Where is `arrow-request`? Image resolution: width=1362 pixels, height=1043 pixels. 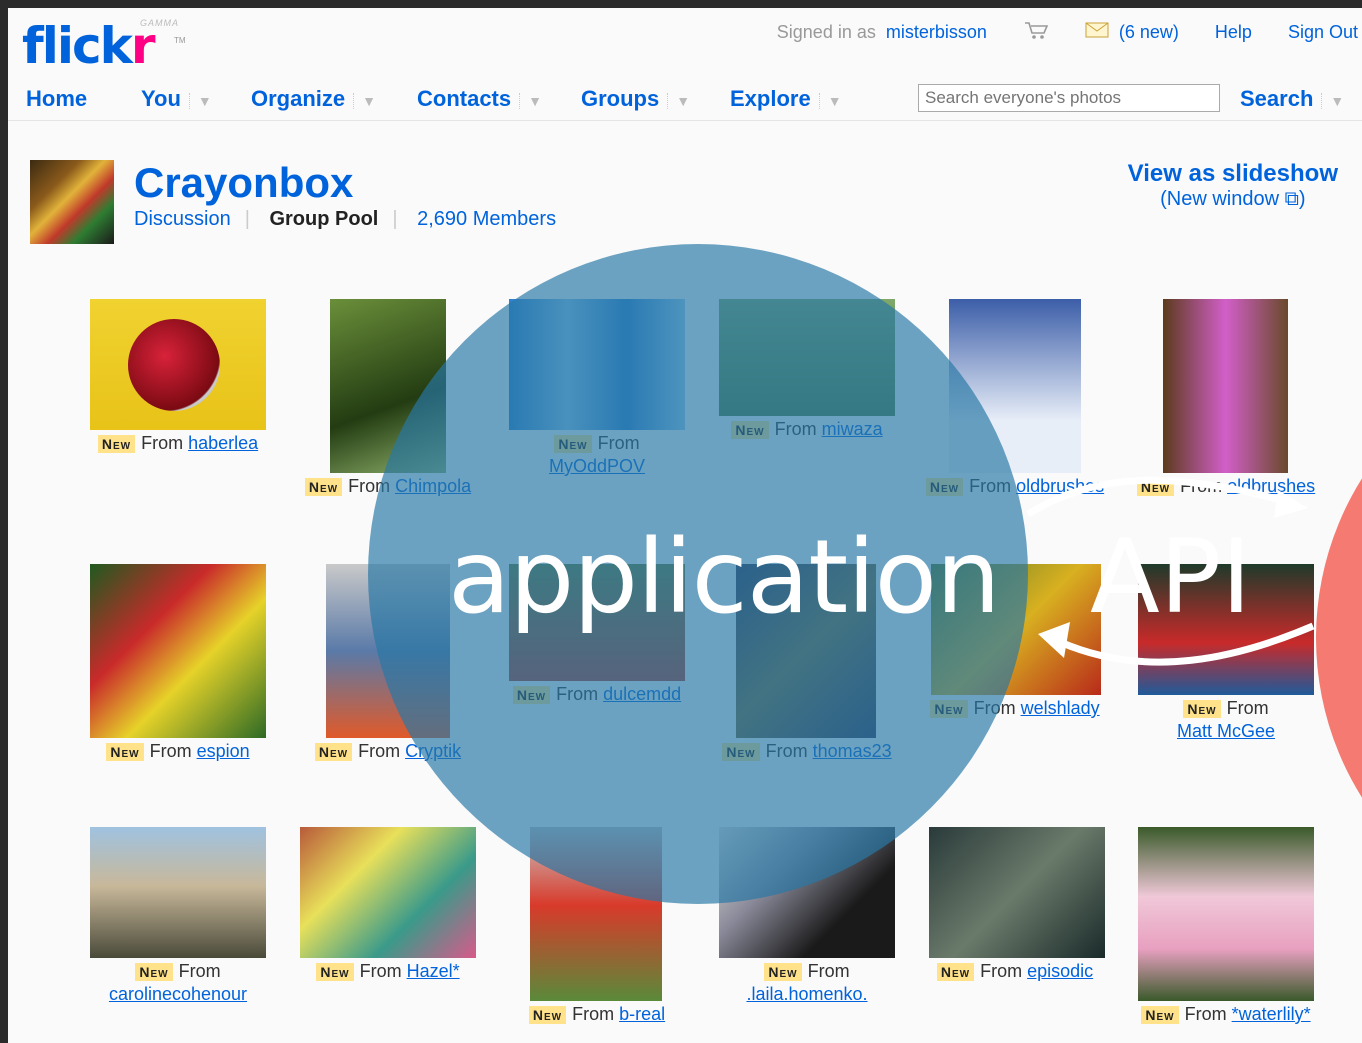
arrow-request is located at coordinates (1157, 497).